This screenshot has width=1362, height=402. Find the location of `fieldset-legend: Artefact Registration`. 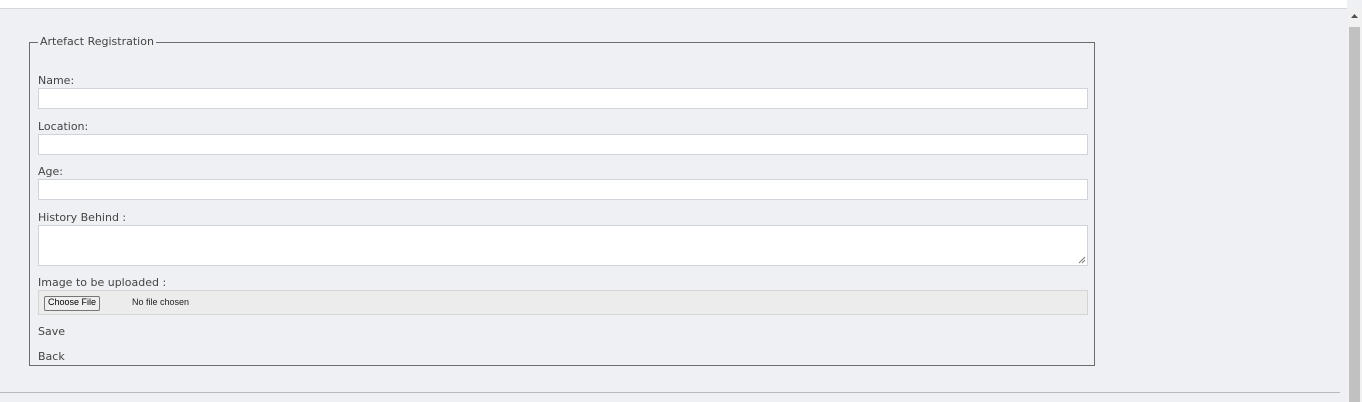

fieldset-legend: Artefact Registration is located at coordinates (97, 41).